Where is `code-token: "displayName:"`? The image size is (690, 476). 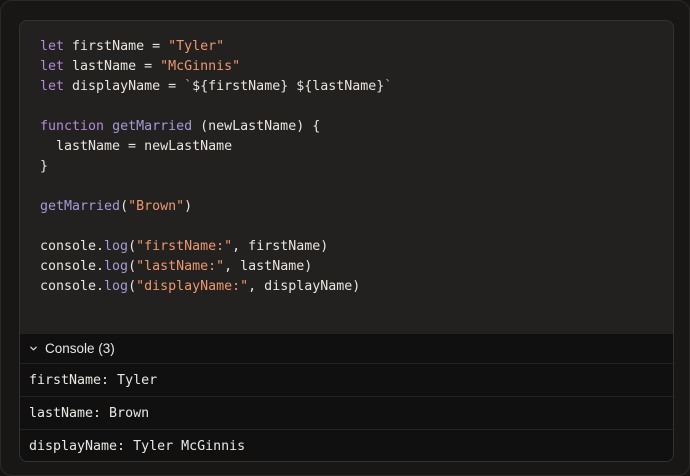
code-token: "displayName:" is located at coordinates (192, 286).